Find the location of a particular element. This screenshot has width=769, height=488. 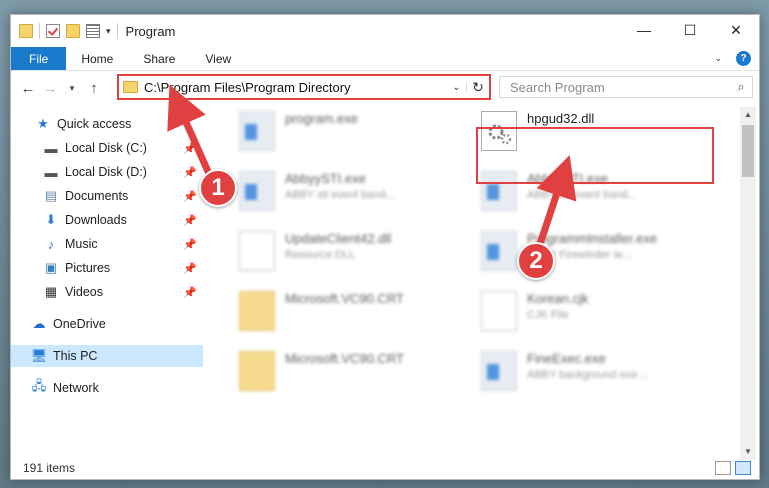

sidebar-item-videos: ▦ Videos 📌 is located at coordinates (107, 292).